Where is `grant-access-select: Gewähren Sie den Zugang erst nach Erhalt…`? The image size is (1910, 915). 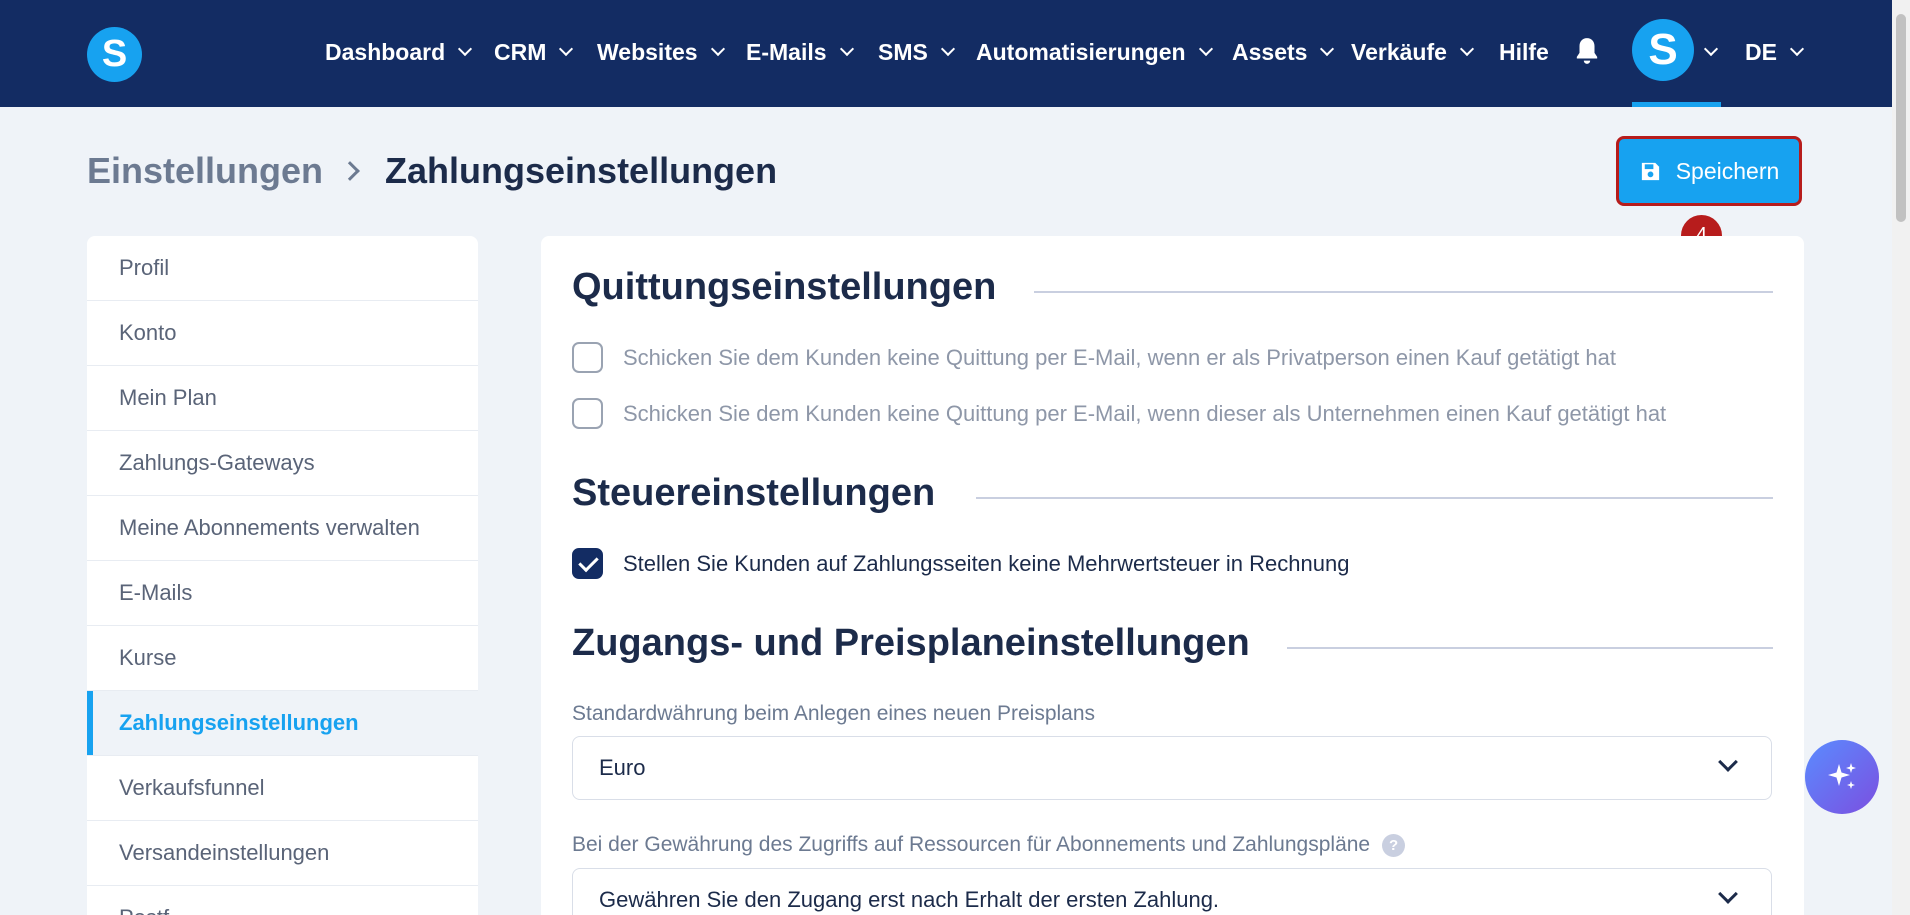 grant-access-select: Gewähren Sie den Zugang erst nach Erhalt… is located at coordinates (1172, 891).